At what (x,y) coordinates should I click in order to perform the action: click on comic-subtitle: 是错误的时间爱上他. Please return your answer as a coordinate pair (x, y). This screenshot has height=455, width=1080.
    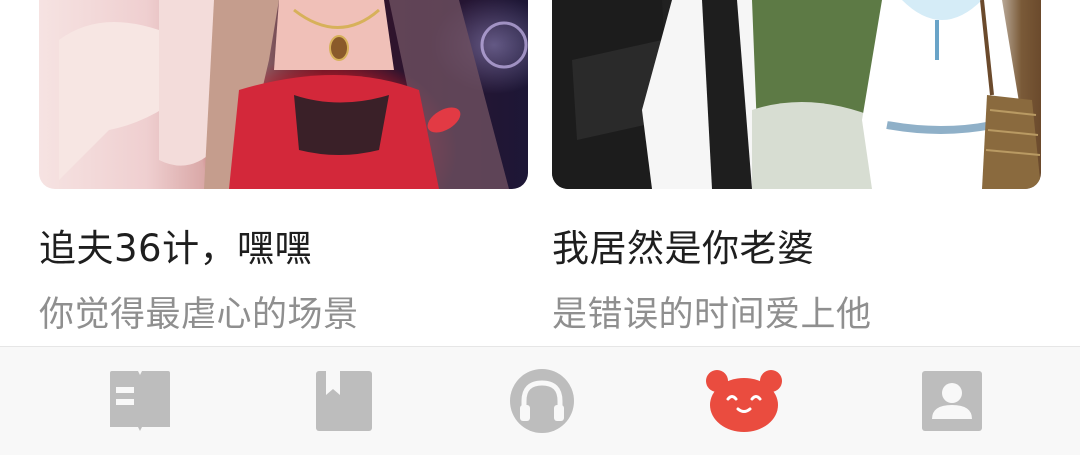
    Looking at the image, I should click on (712, 315).